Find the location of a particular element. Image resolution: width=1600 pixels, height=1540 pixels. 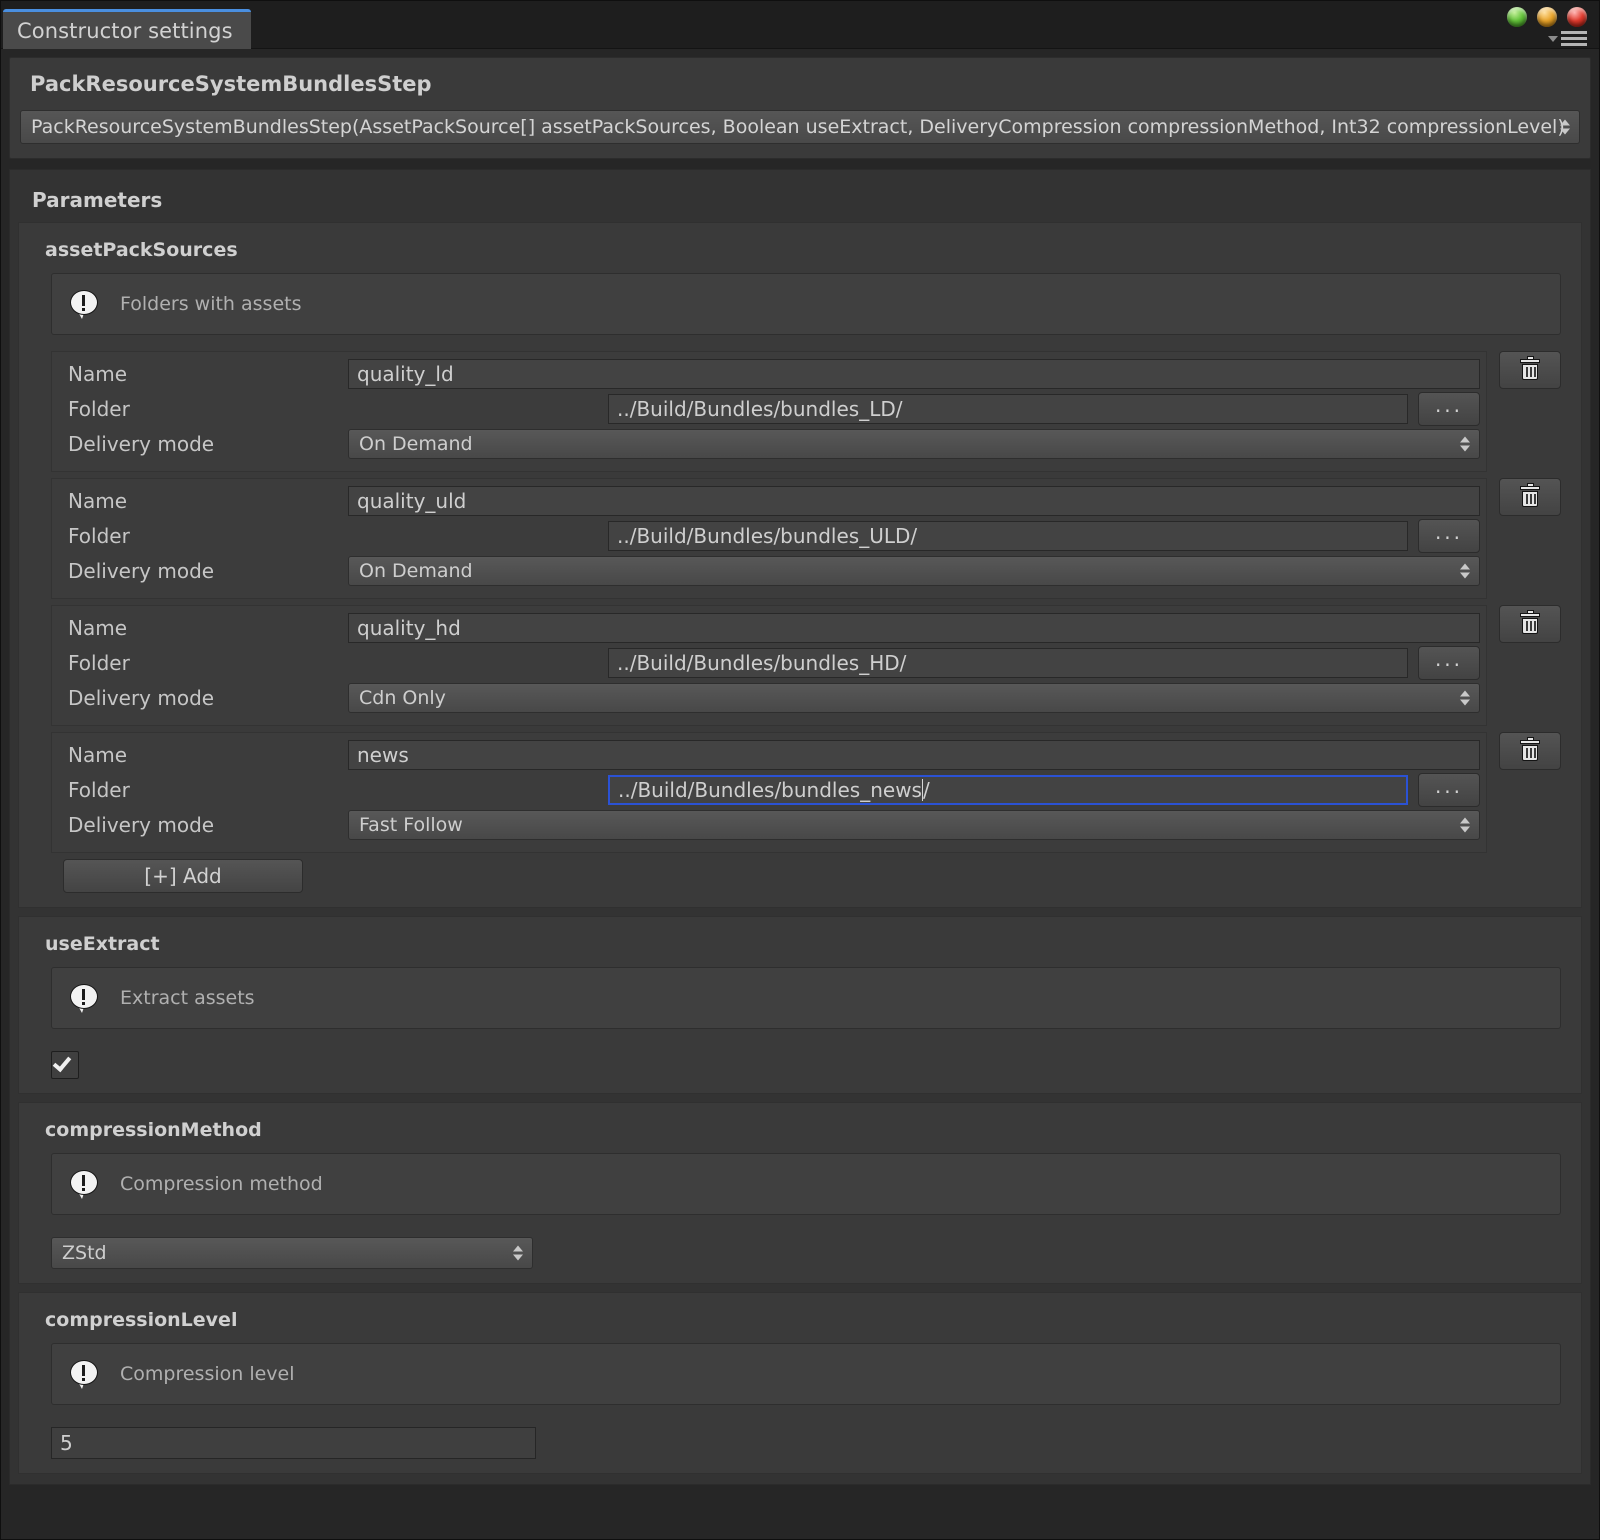

name-row: Name news is located at coordinates (769, 755).